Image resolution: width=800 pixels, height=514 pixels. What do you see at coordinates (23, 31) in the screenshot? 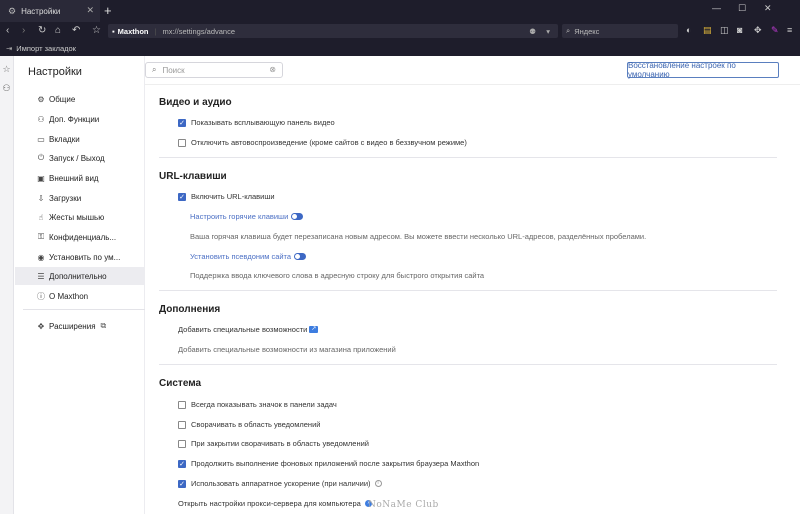
I see `forward-icon: ›` at bounding box center [23, 31].